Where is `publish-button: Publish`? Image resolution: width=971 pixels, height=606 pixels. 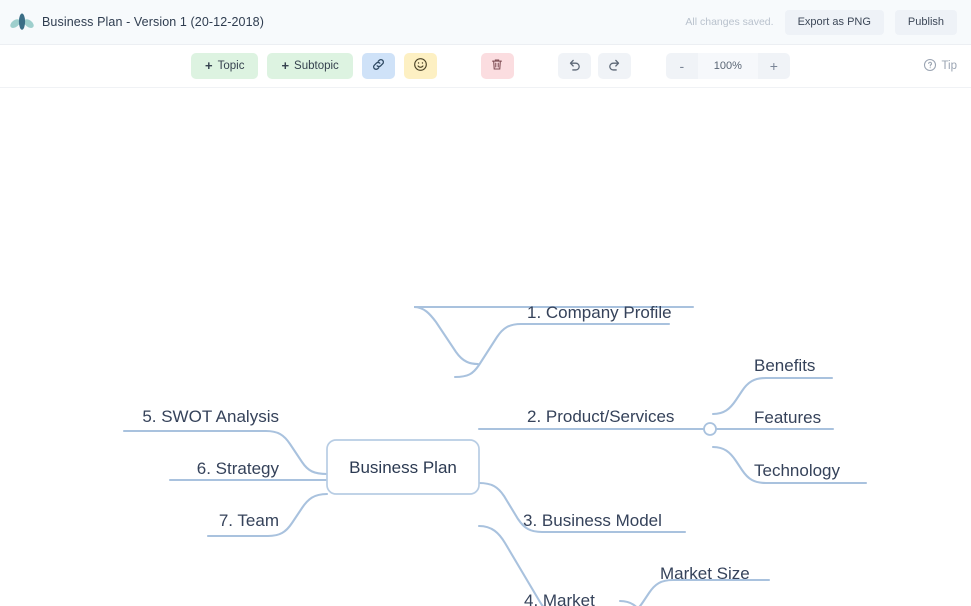
publish-button: Publish is located at coordinates (925, 22).